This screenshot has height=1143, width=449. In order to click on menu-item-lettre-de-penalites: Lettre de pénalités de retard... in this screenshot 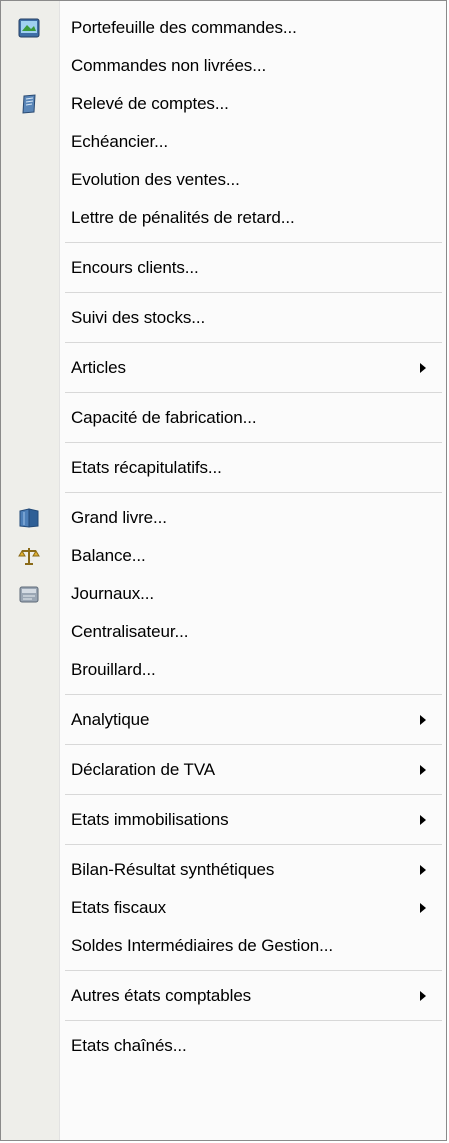, I will do `click(223, 218)`.